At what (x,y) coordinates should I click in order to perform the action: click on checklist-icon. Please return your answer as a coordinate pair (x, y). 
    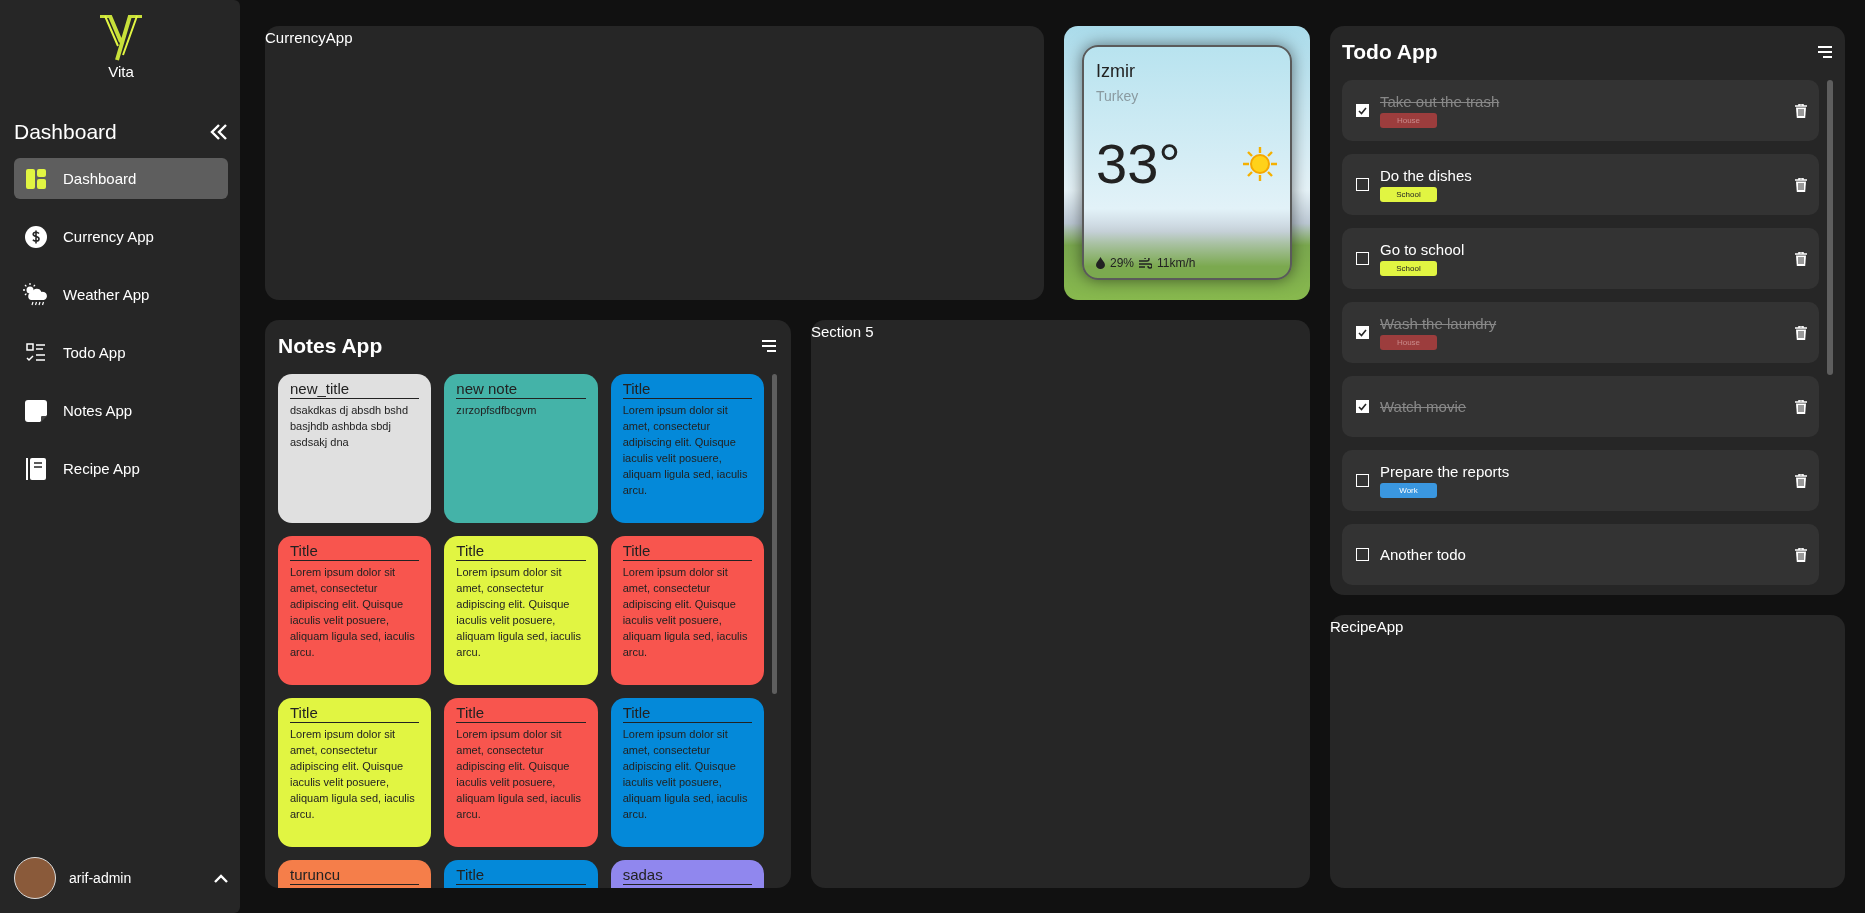
    Looking at the image, I should click on (36, 352).